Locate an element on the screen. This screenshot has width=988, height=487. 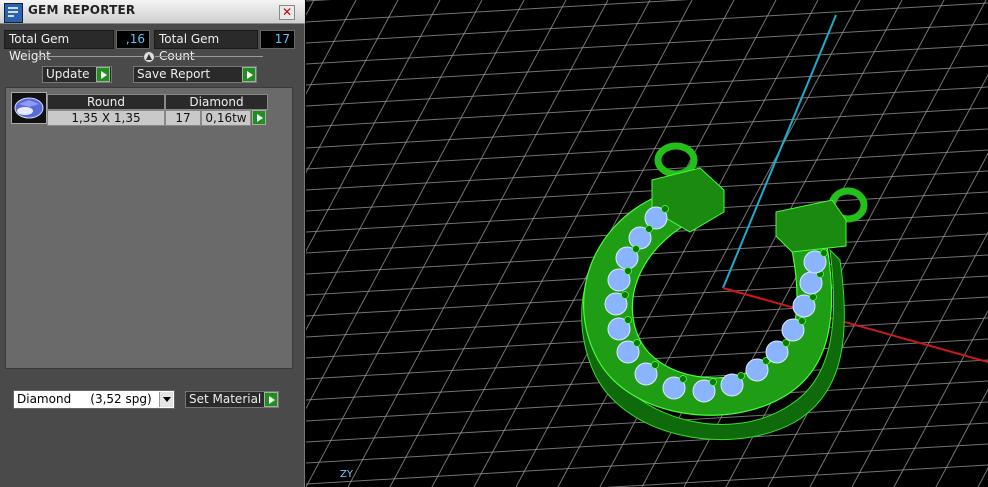
round-gem-thumbnail-icon is located at coordinates (29, 108).